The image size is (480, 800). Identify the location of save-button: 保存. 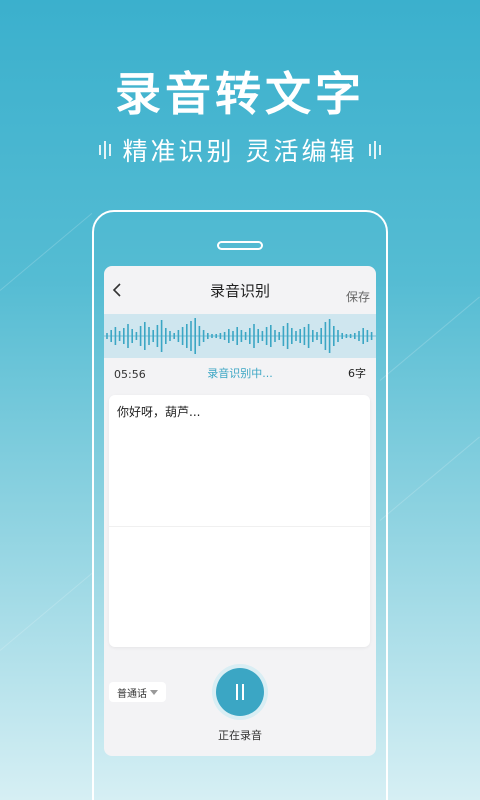
(358, 296).